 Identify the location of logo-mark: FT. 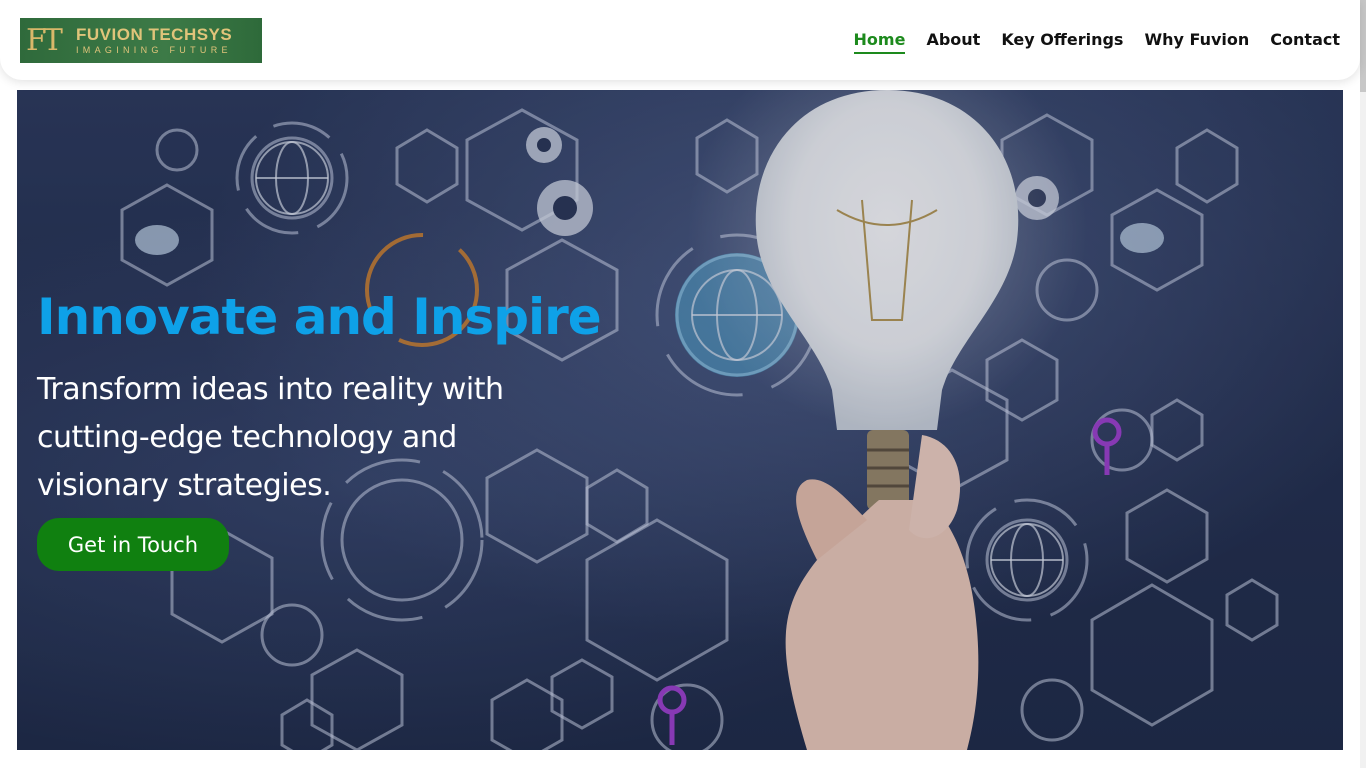
(44, 40).